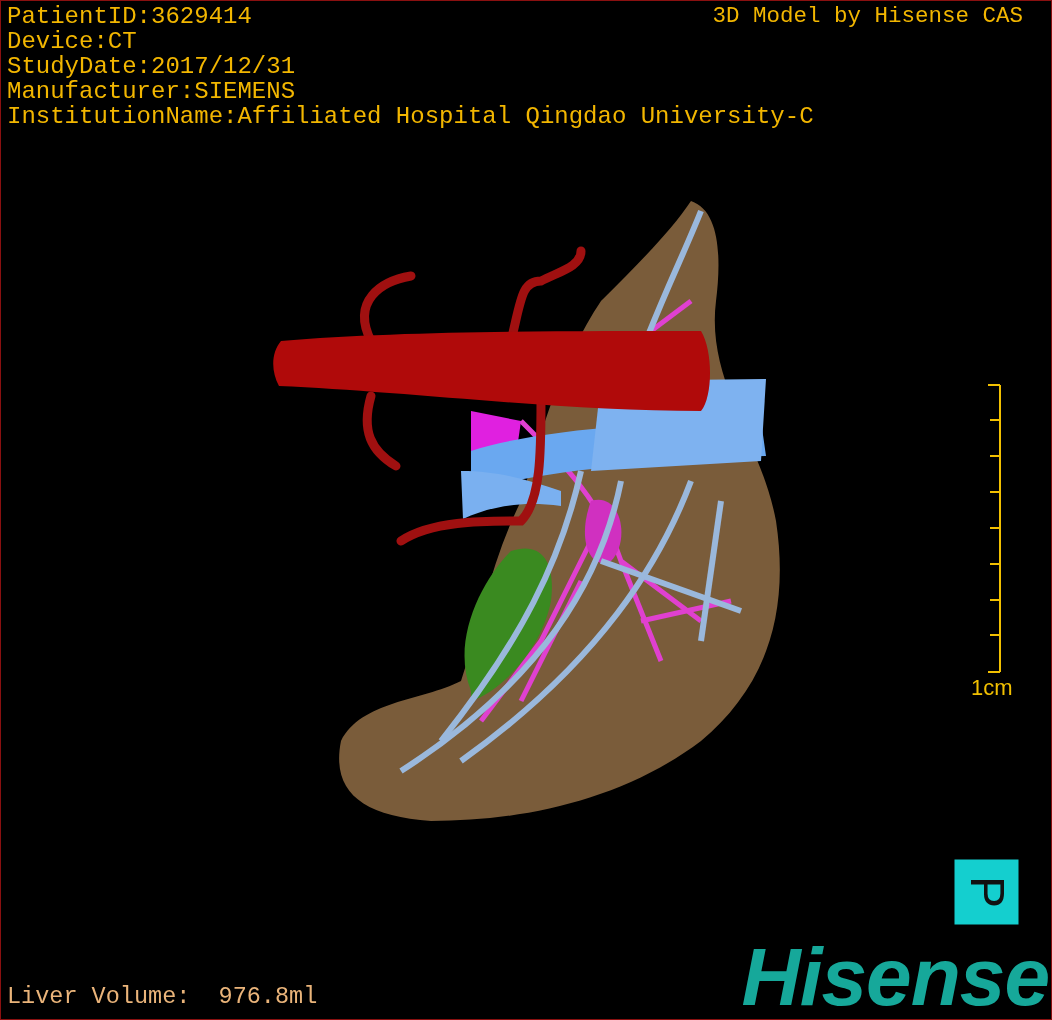 This screenshot has height=1020, width=1052. Describe the element at coordinates (410, 116) in the screenshot. I see `patient-info-line: InstitutionName:Affiliated Hospital Qingdao University-C` at that location.